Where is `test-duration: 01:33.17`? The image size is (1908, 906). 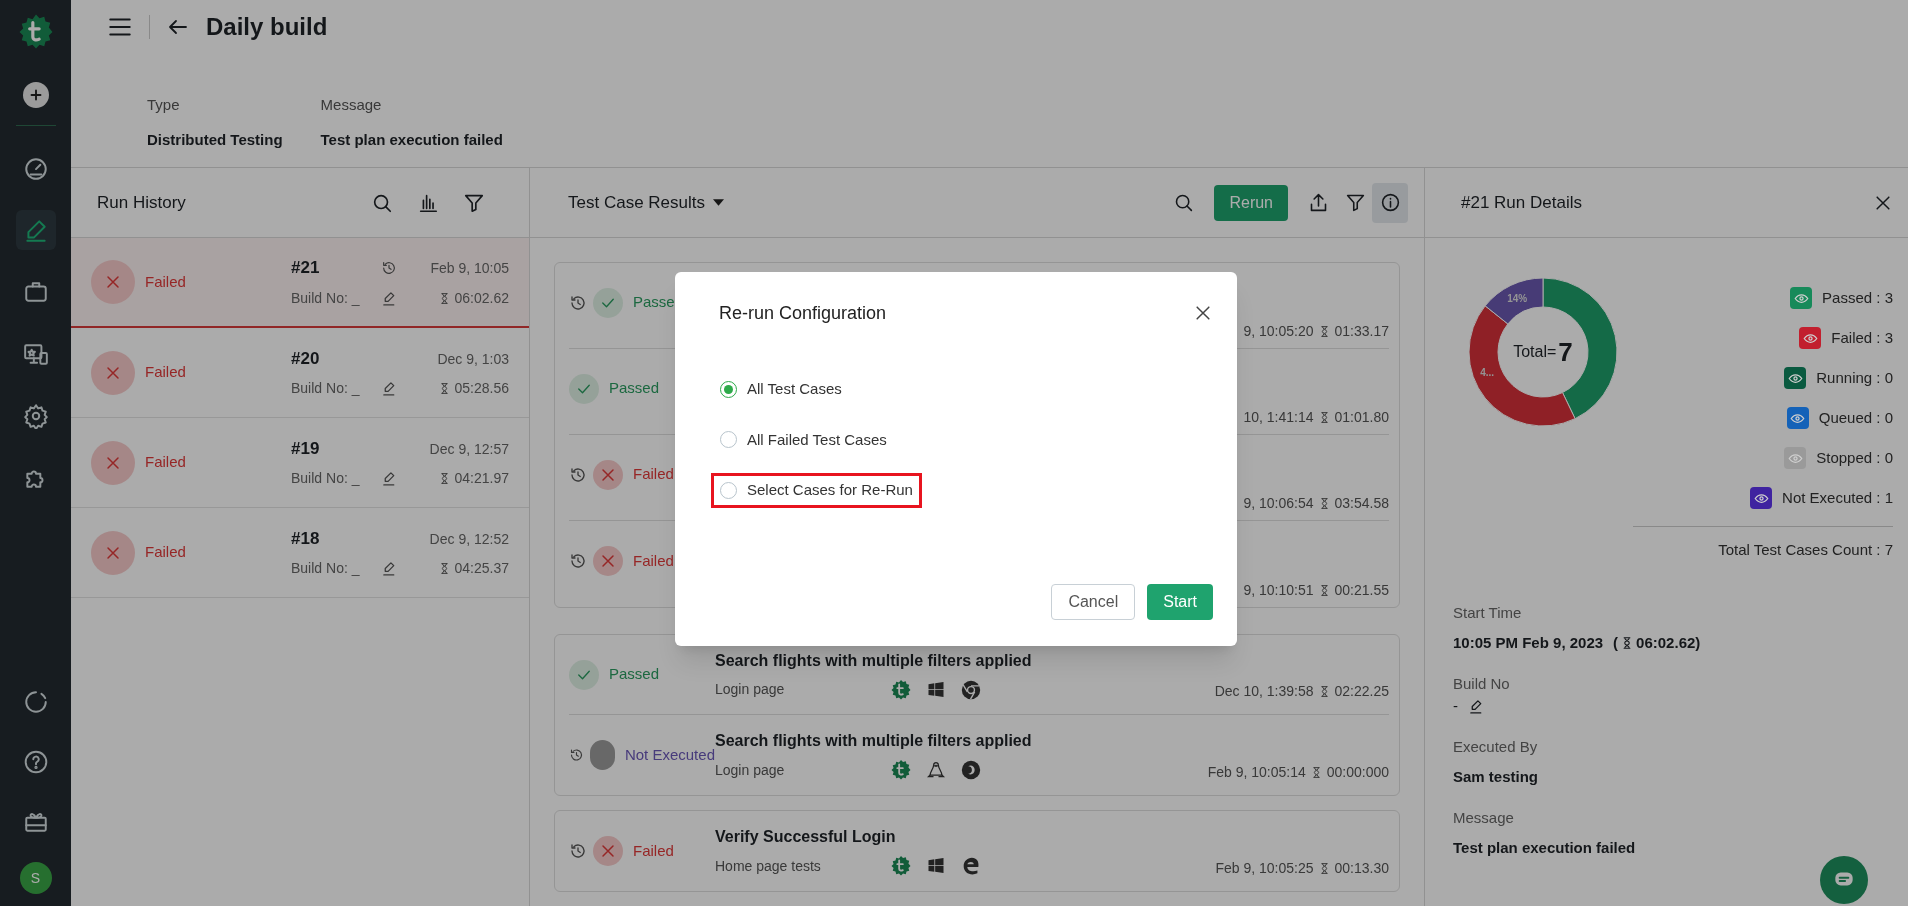
test-duration: 01:33.17 is located at coordinates (1361, 331).